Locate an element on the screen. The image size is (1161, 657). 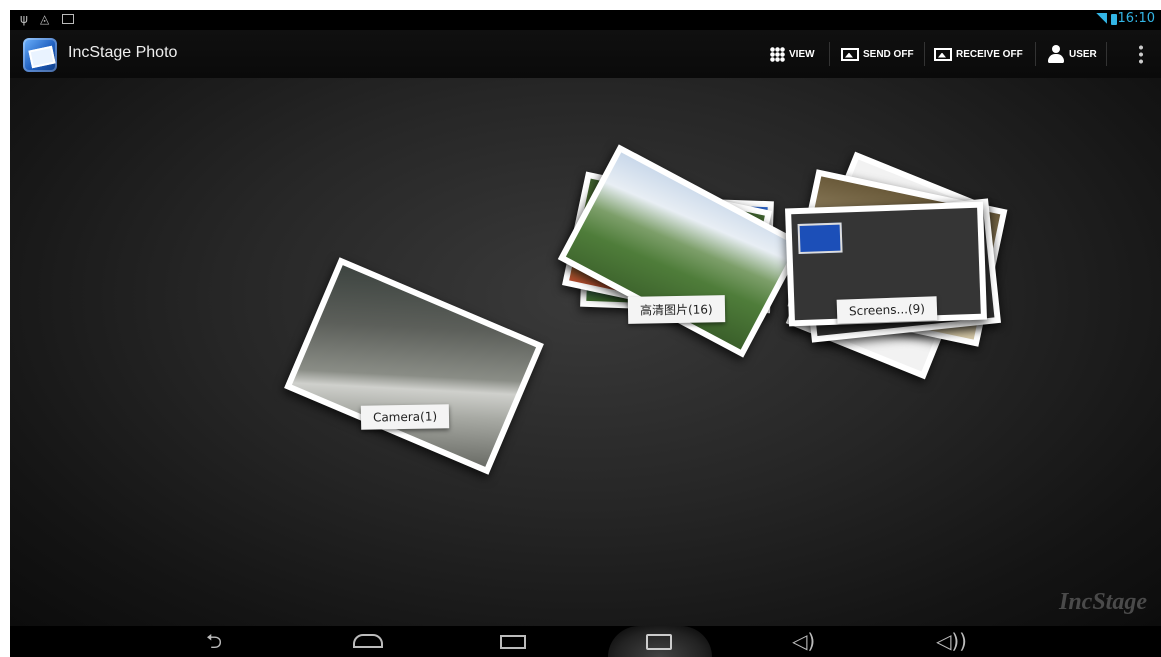
user-icon is located at coordinates (1056, 54).